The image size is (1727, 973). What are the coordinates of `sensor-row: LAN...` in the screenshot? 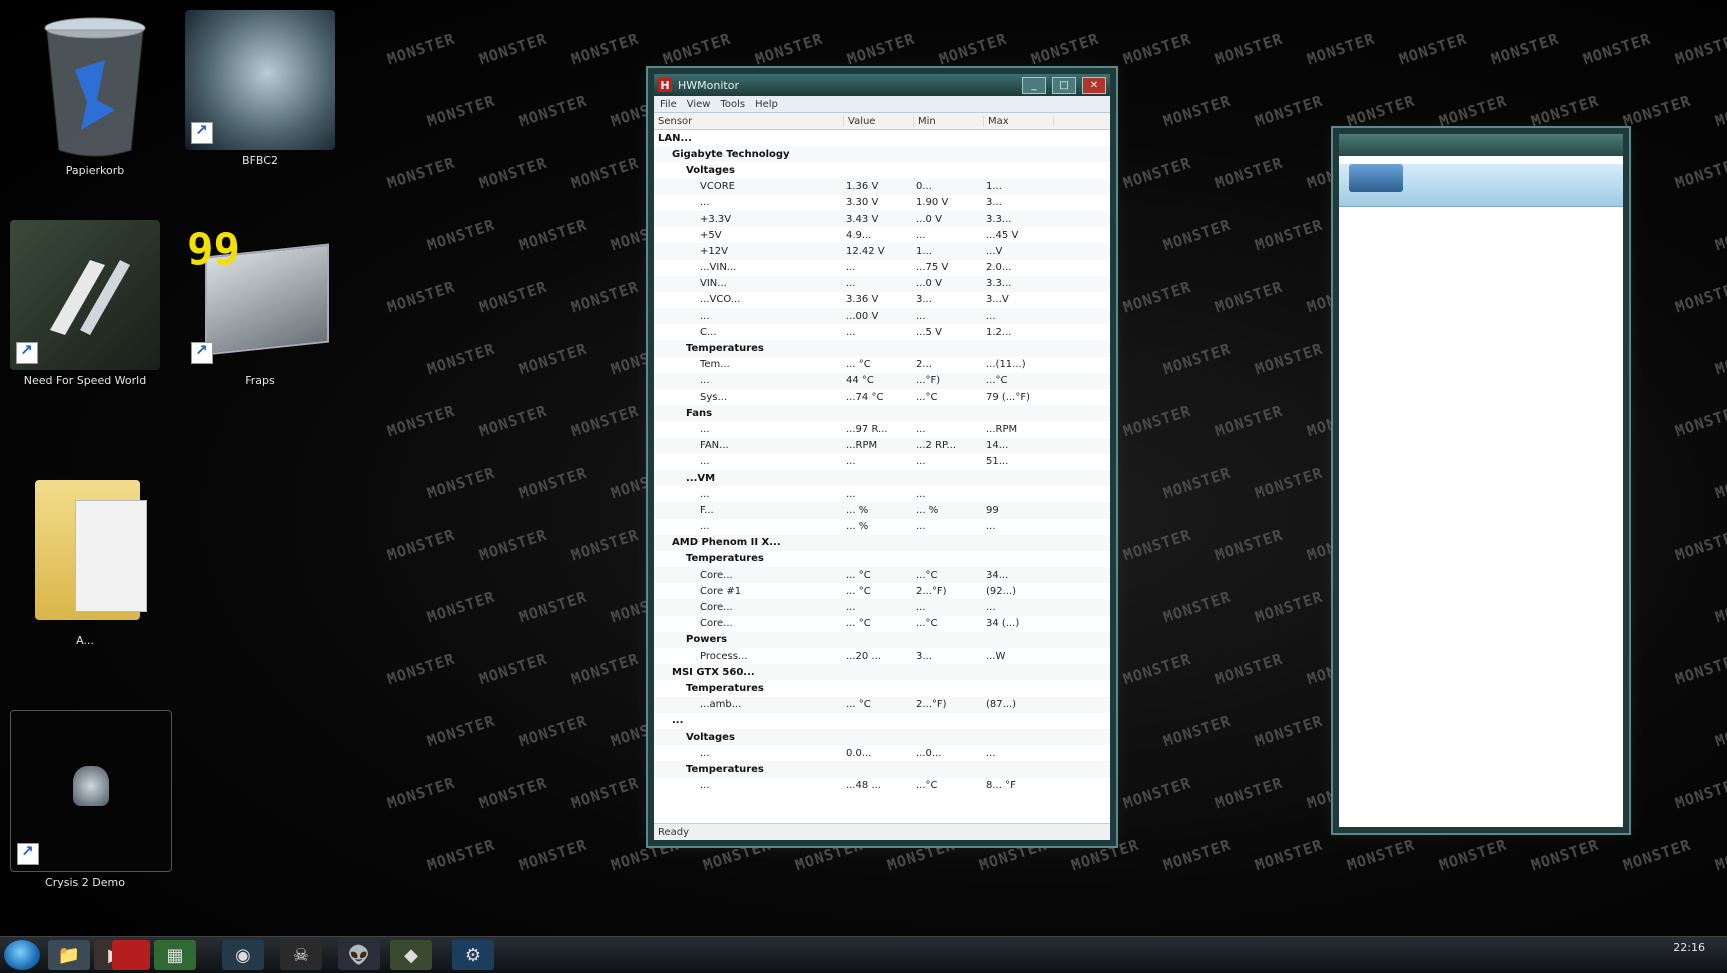 It's located at (882, 138).